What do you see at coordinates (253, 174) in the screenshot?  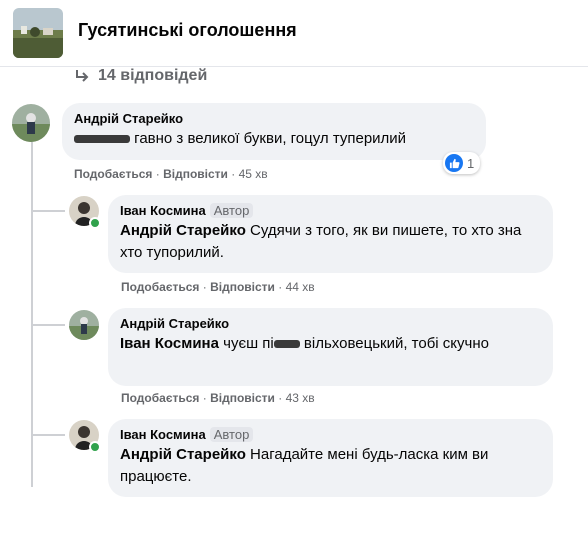 I see `comment-time: 45 хв` at bounding box center [253, 174].